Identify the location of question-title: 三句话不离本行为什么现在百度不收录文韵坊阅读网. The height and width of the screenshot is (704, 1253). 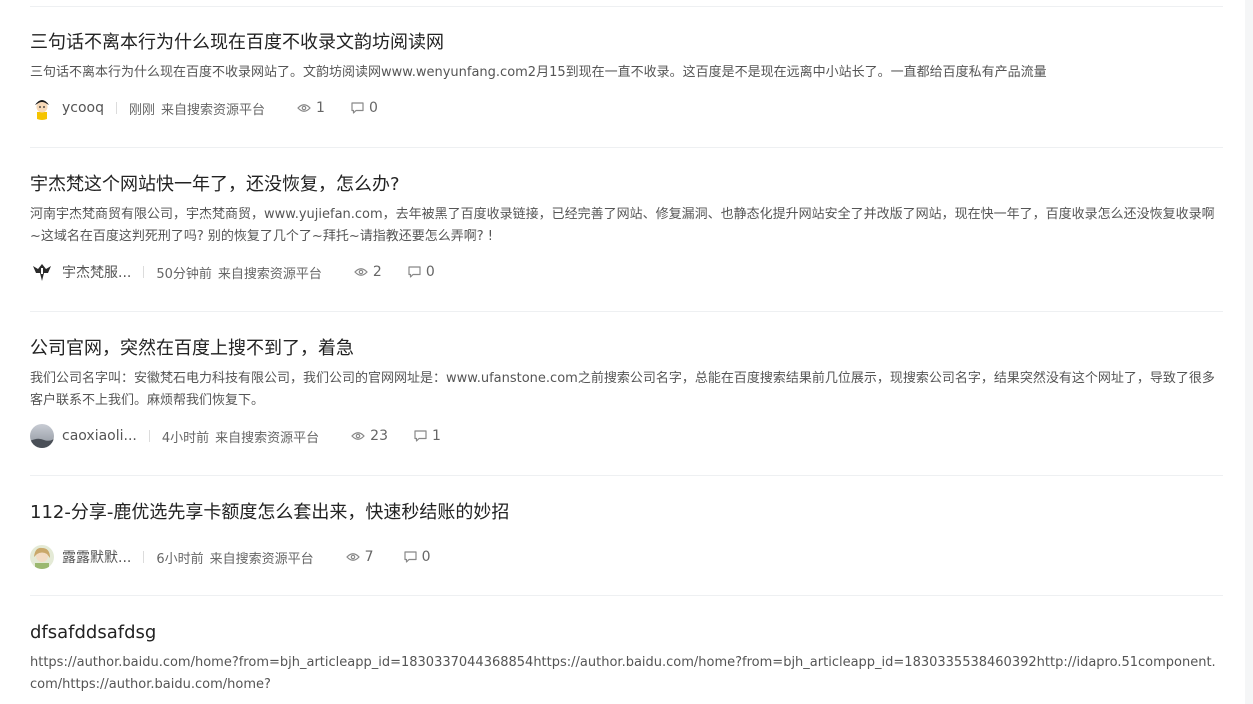
(626, 43).